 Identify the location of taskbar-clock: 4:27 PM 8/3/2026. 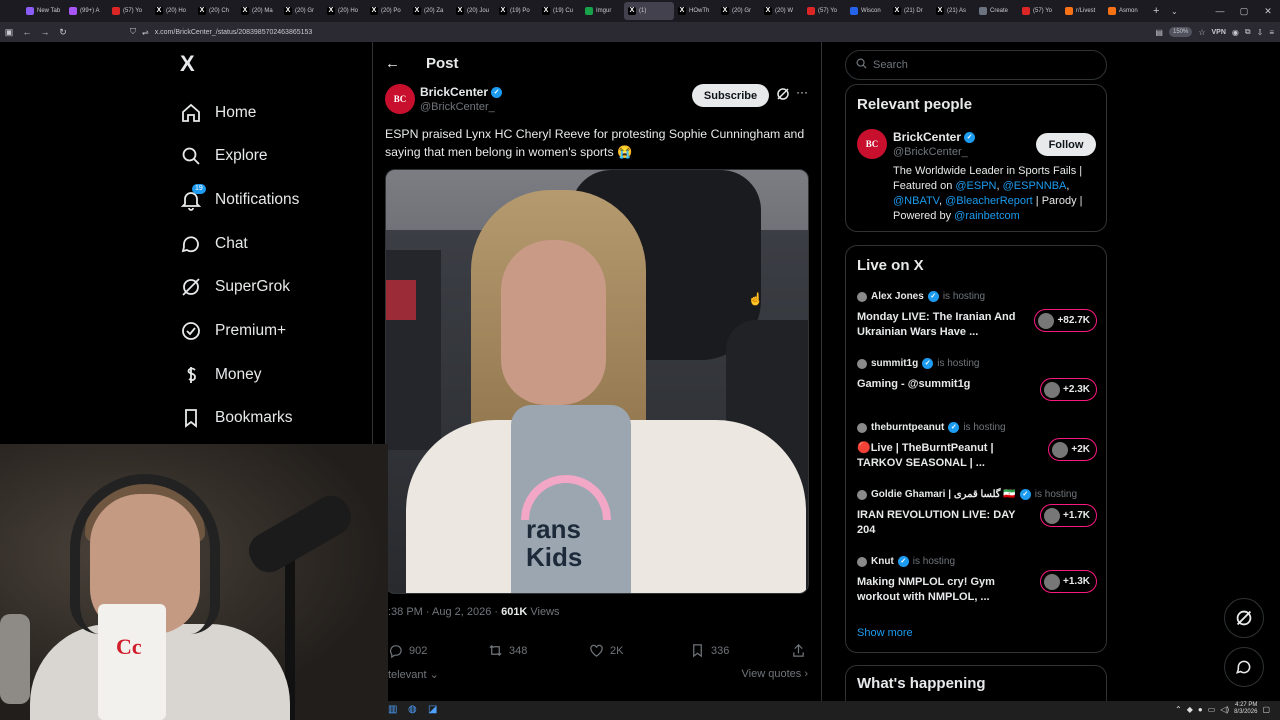
(1245, 709).